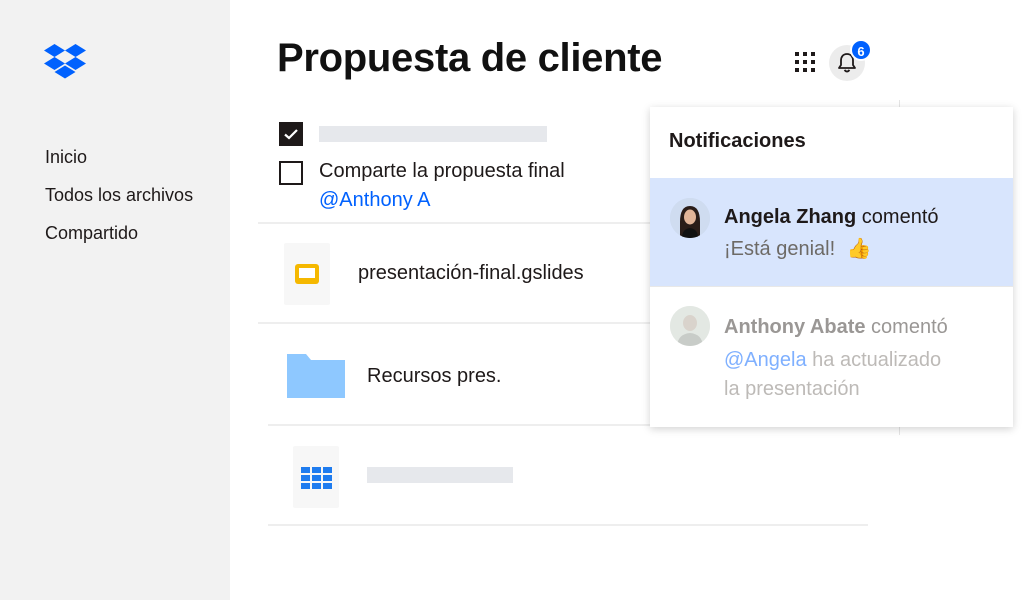  What do you see at coordinates (291, 173) in the screenshot?
I see `task-checkbox` at bounding box center [291, 173].